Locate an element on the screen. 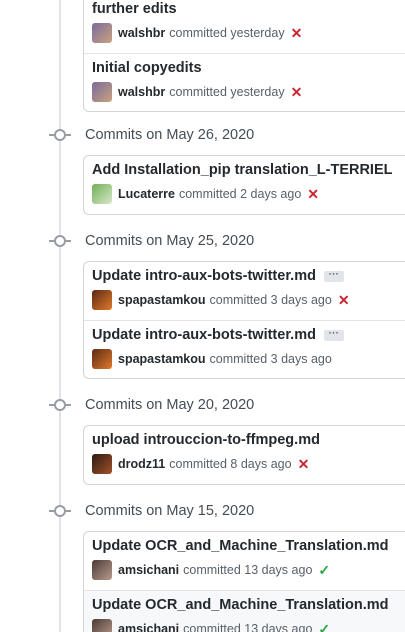  commit-group-title: Commits on May 15, 2020 is located at coordinates (170, 511).